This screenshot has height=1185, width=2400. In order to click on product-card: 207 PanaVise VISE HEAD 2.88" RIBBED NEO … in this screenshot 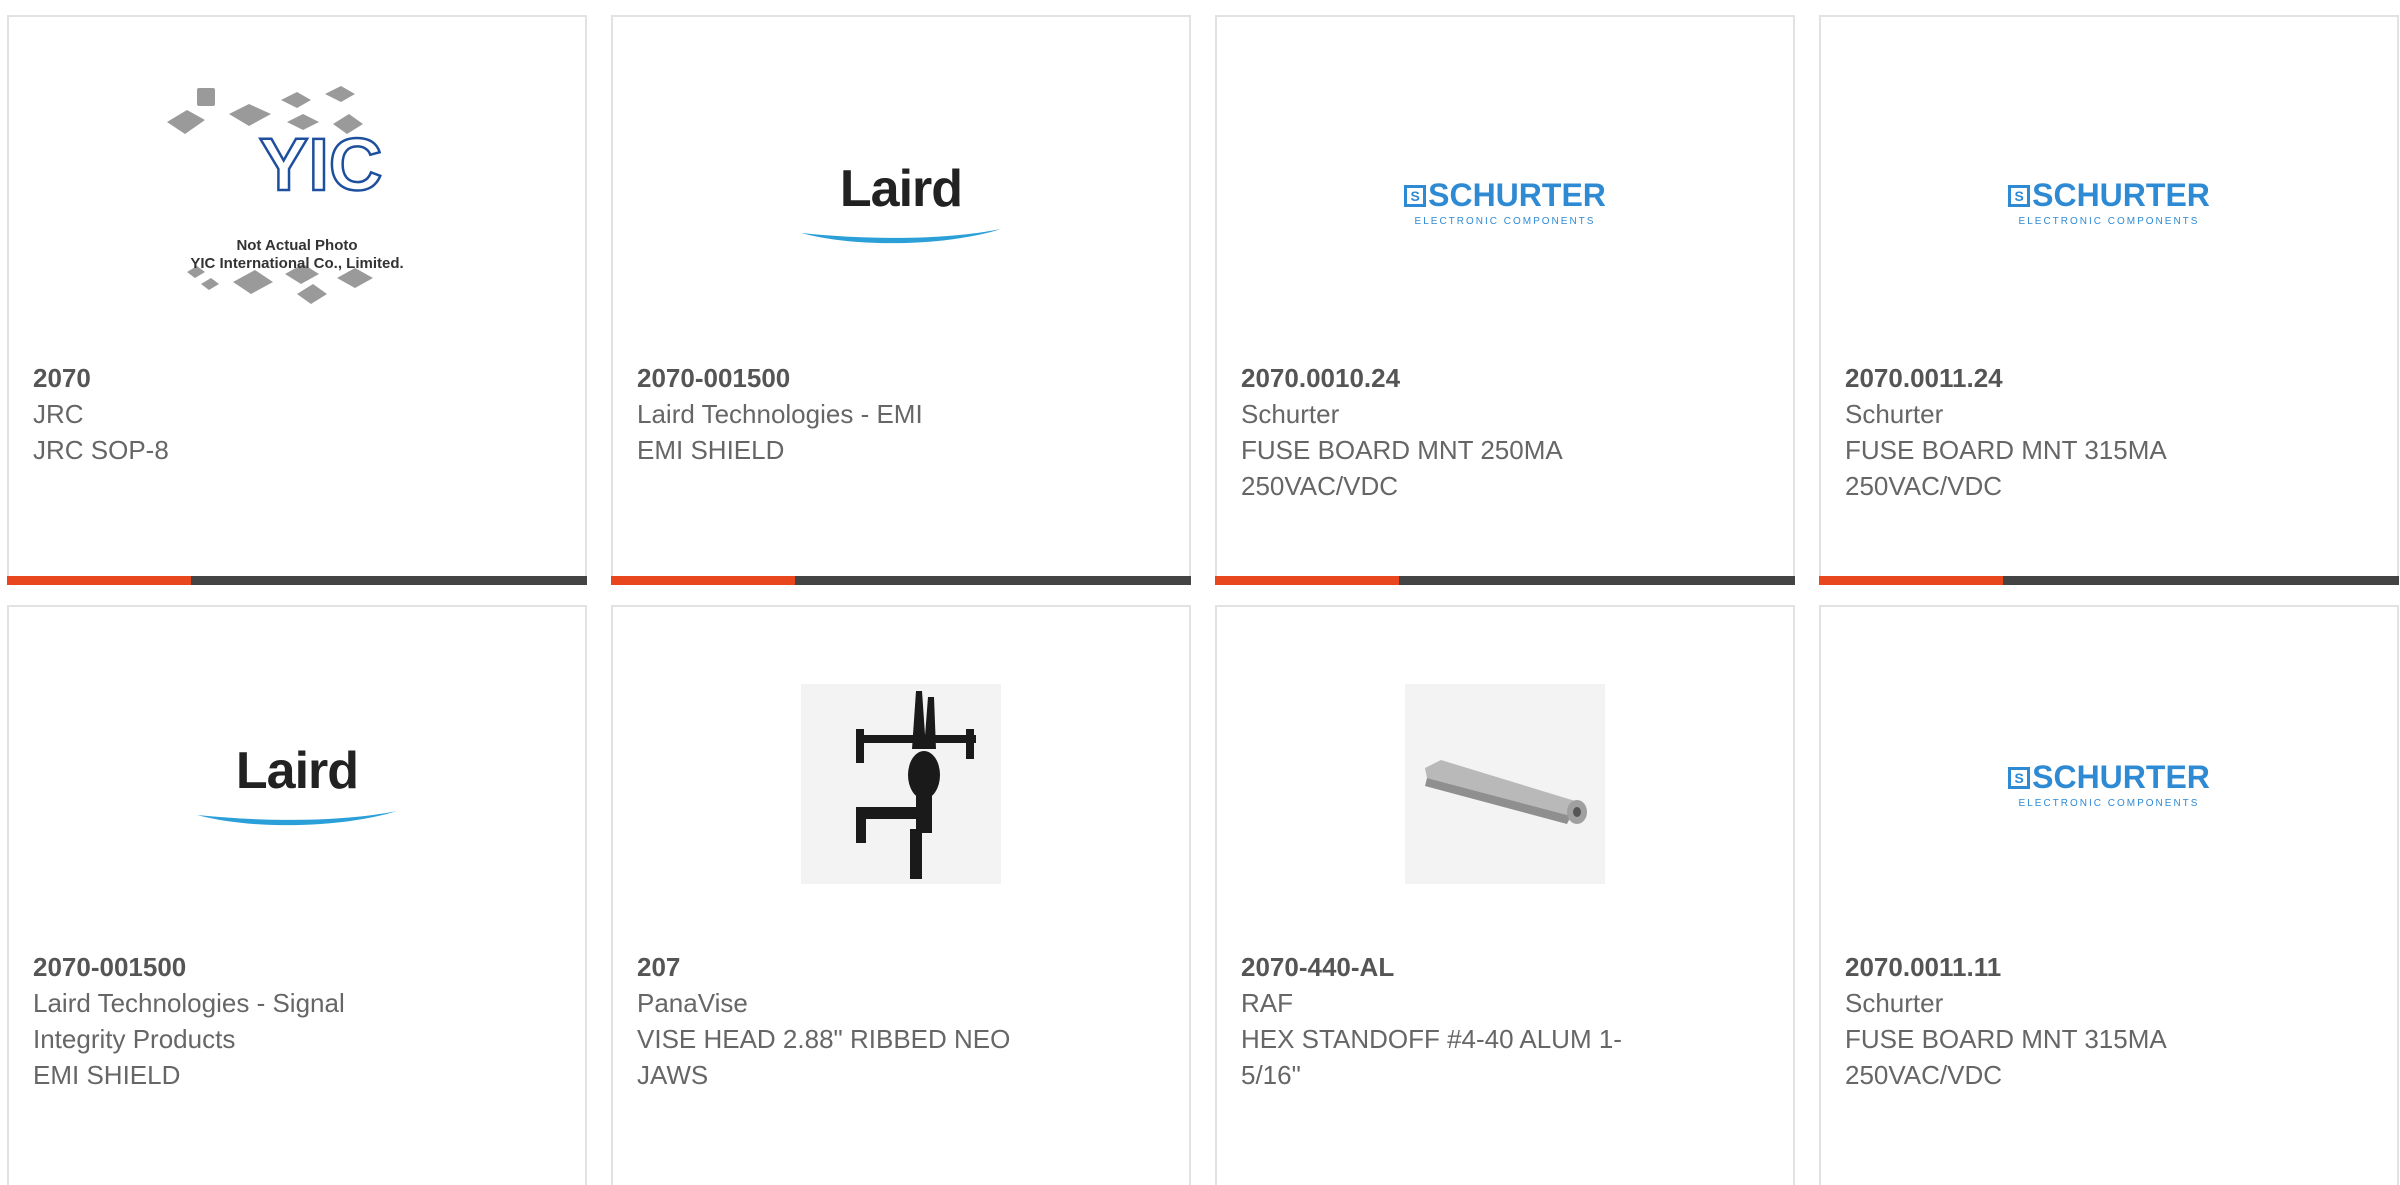, I will do `click(901, 895)`.